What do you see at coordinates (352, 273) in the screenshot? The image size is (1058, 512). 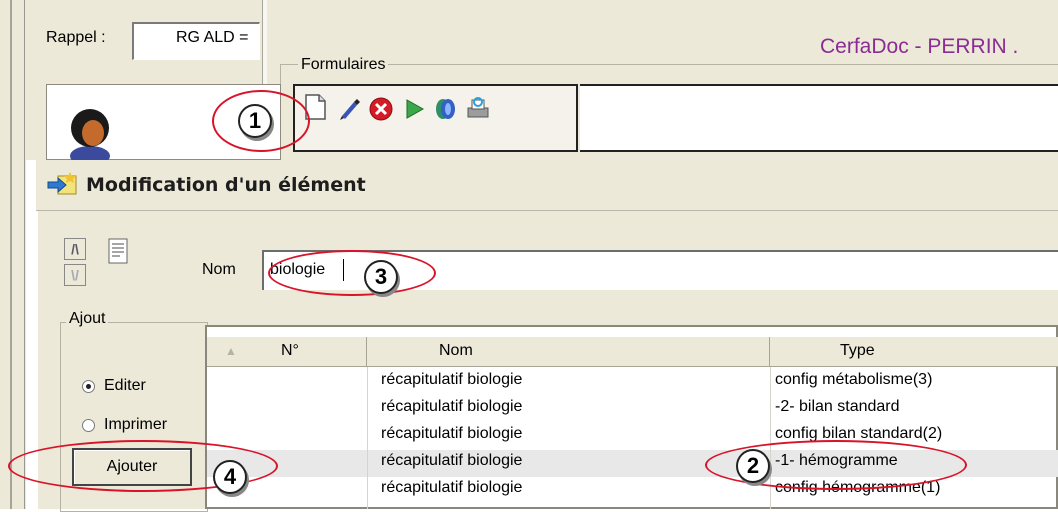 I see `callout-3-ellipse` at bounding box center [352, 273].